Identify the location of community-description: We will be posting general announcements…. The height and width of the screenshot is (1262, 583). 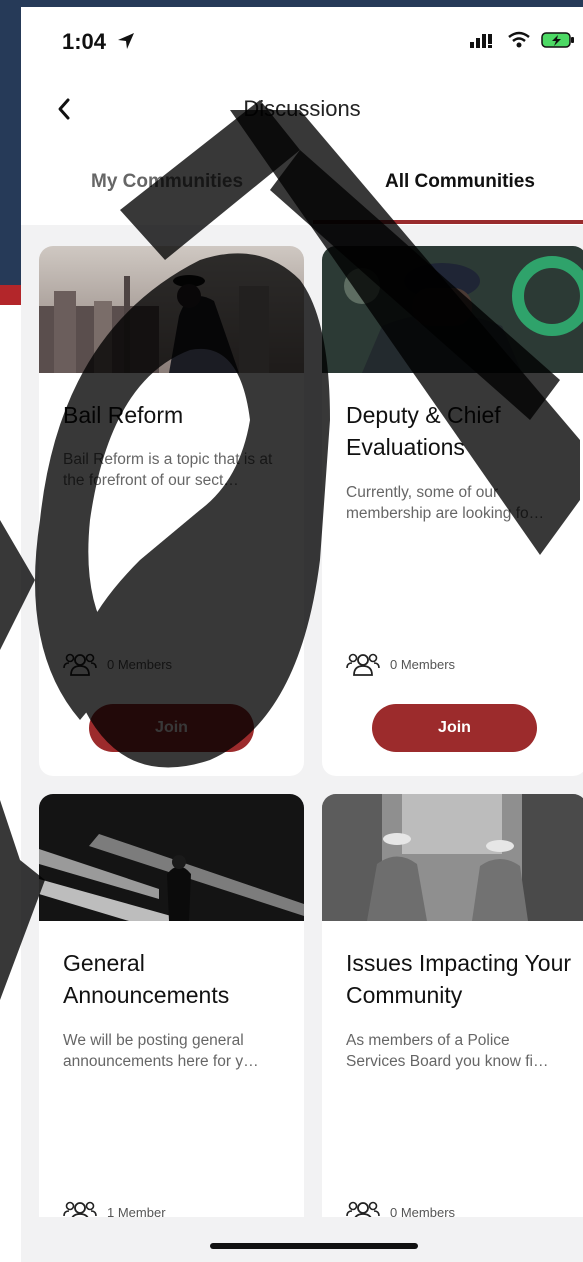
(161, 1051).